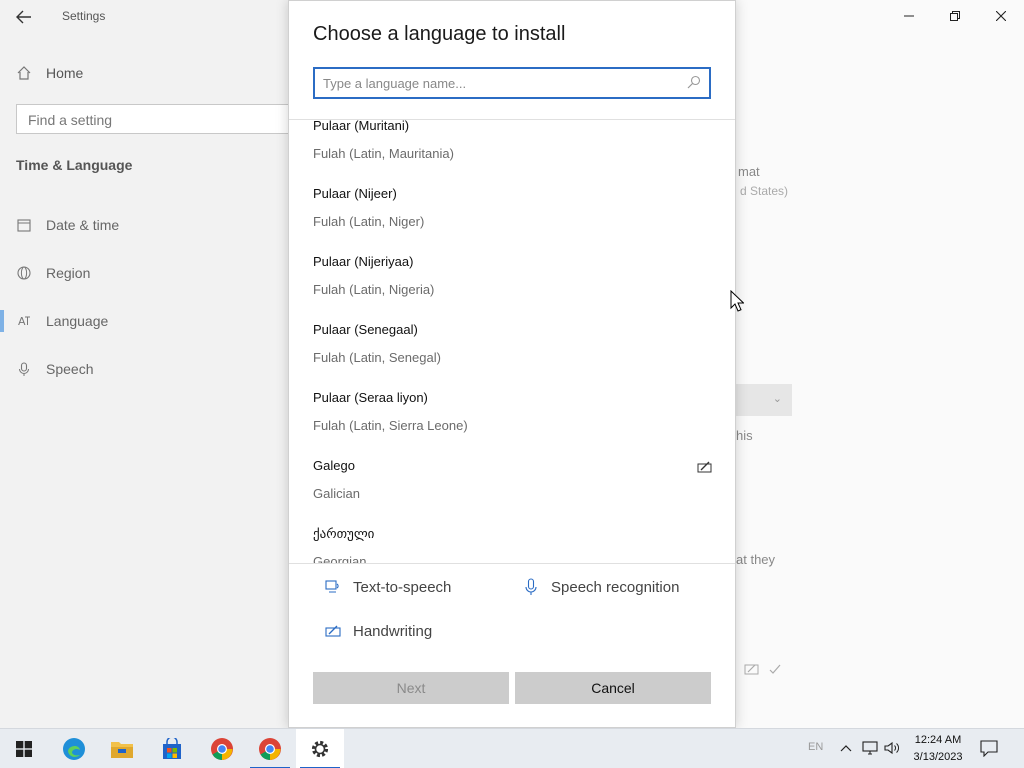 The width and height of the screenshot is (1024, 768). Describe the element at coordinates (498, 83) in the screenshot. I see `language-search-input` at that location.